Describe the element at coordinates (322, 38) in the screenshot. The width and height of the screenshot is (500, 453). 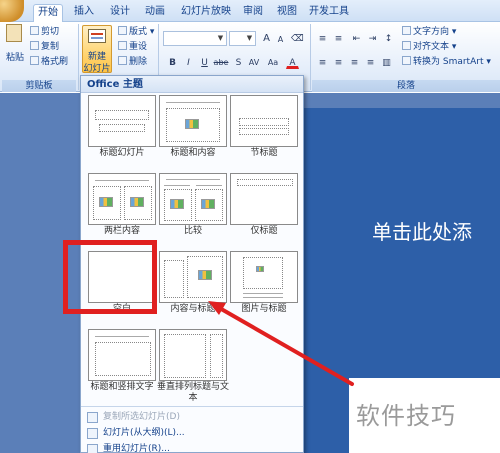
I see `bullets-icon: ≡` at that location.